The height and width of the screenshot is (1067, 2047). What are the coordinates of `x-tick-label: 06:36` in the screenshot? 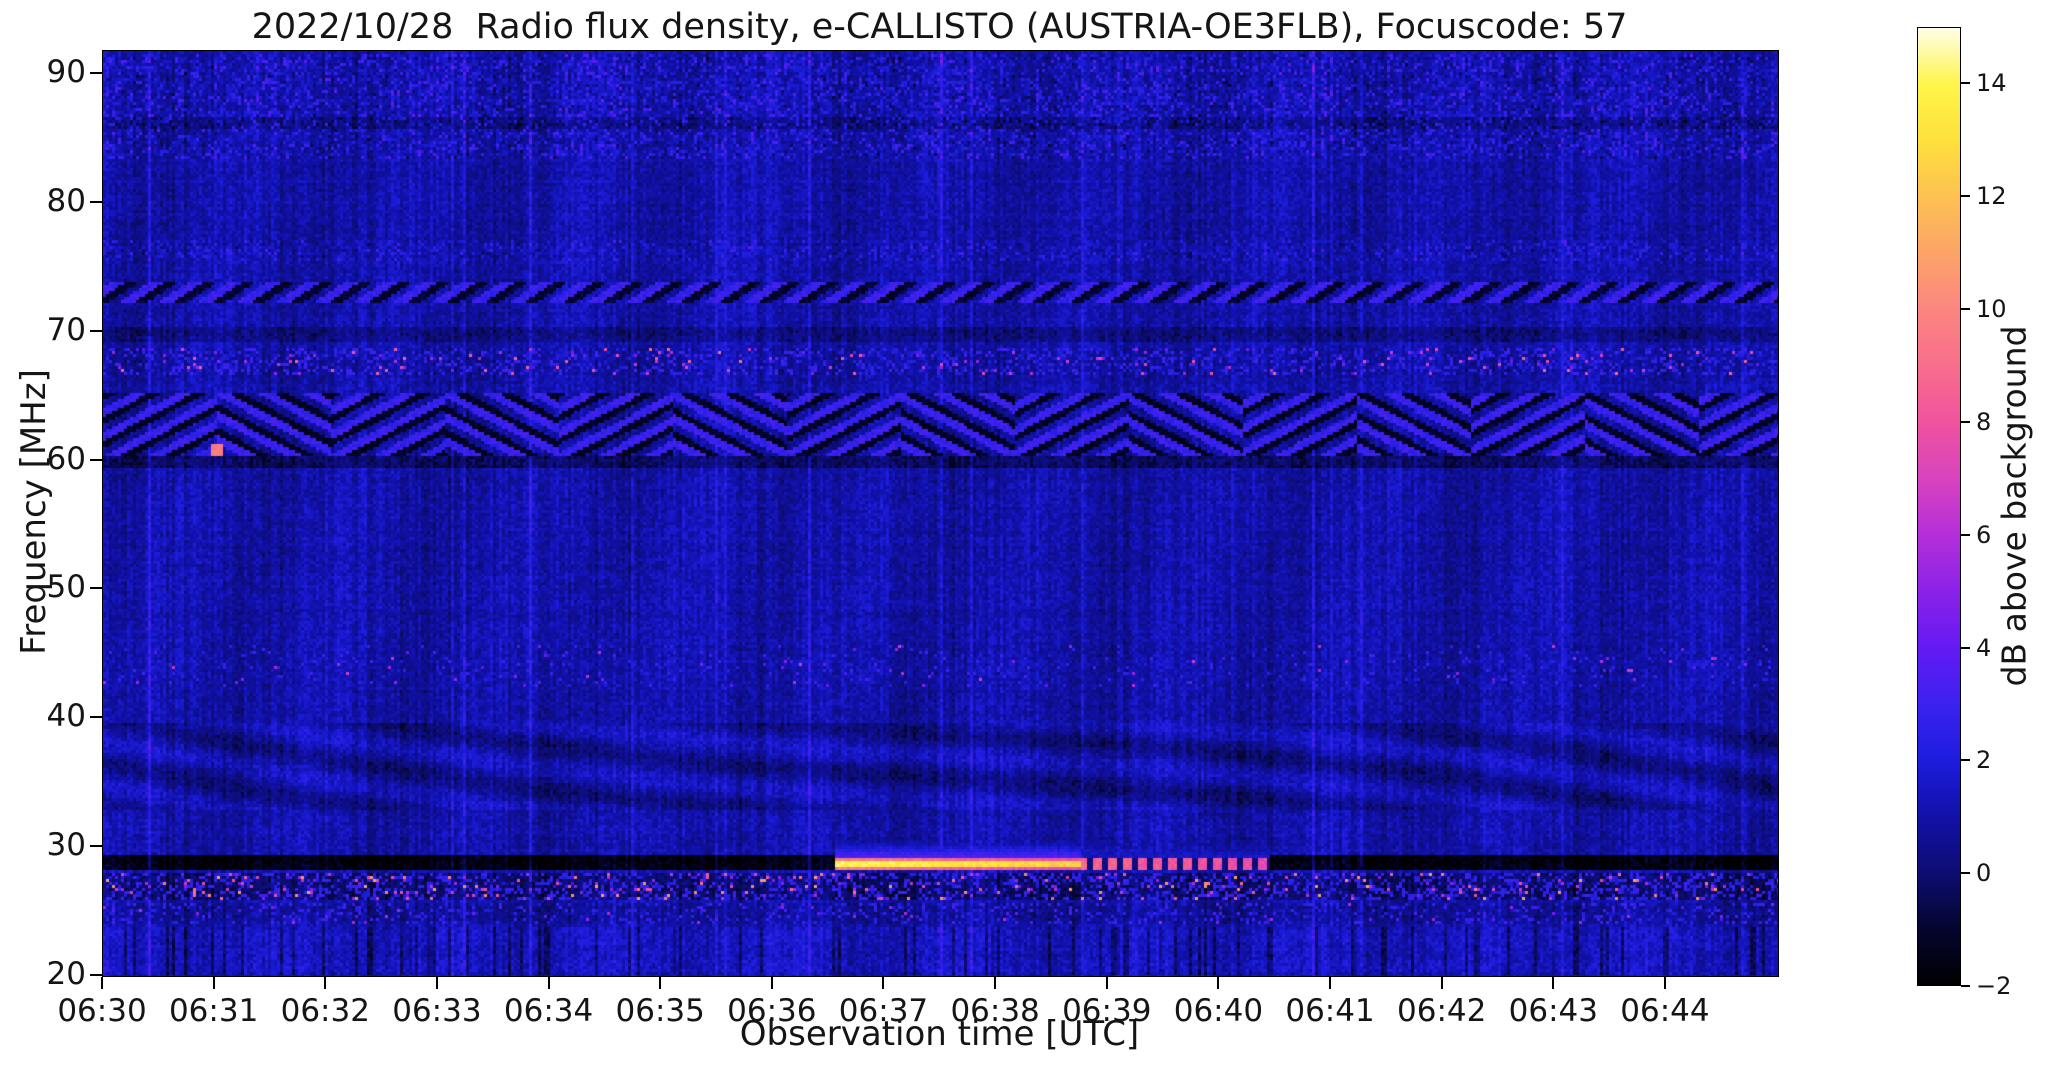 It's located at (772, 1011).